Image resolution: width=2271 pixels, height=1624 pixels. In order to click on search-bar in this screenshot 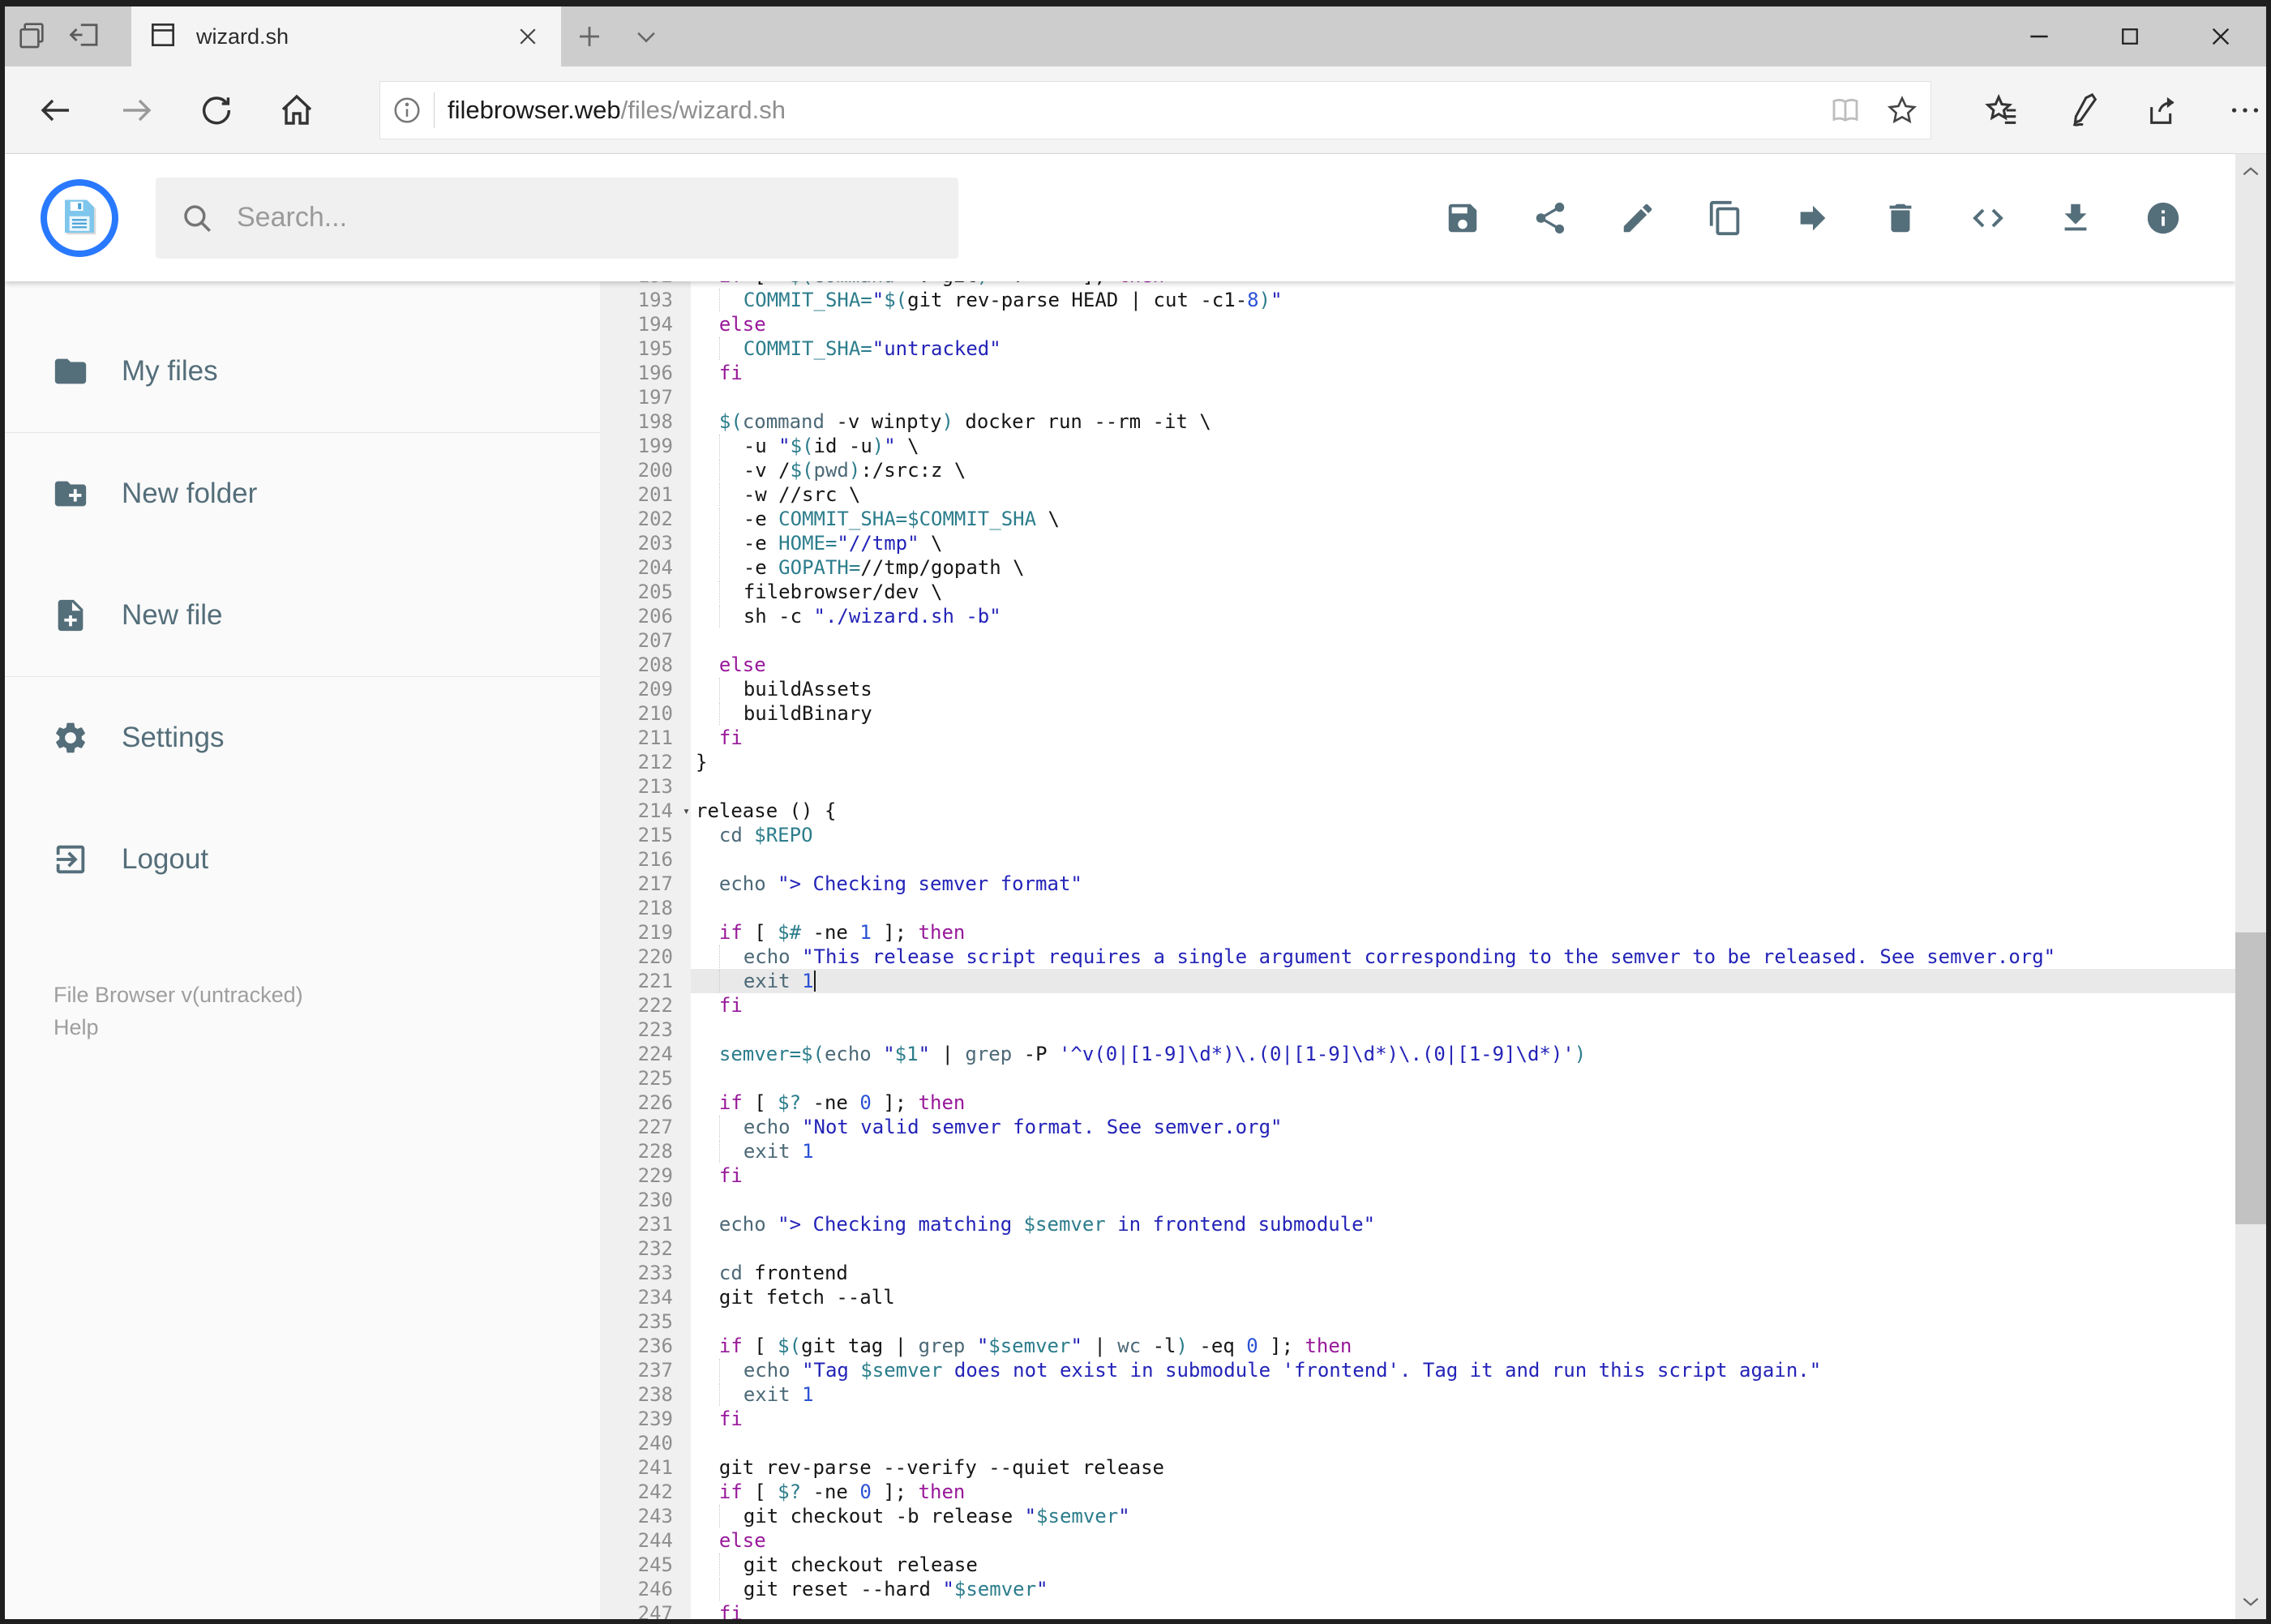, I will do `click(557, 218)`.